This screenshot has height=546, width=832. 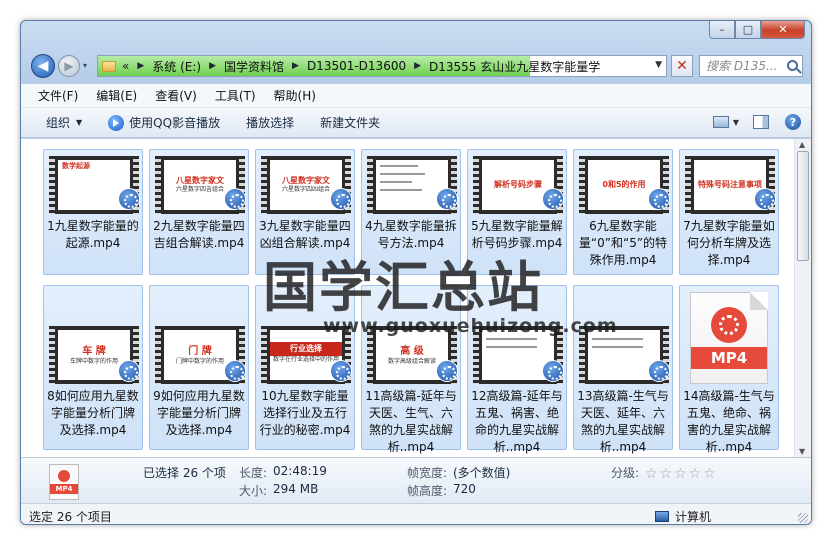 What do you see at coordinates (305, 413) in the screenshot?
I see `file-name: 10九星数字能量选择行业及五行行业的秘密.mp4` at bounding box center [305, 413].